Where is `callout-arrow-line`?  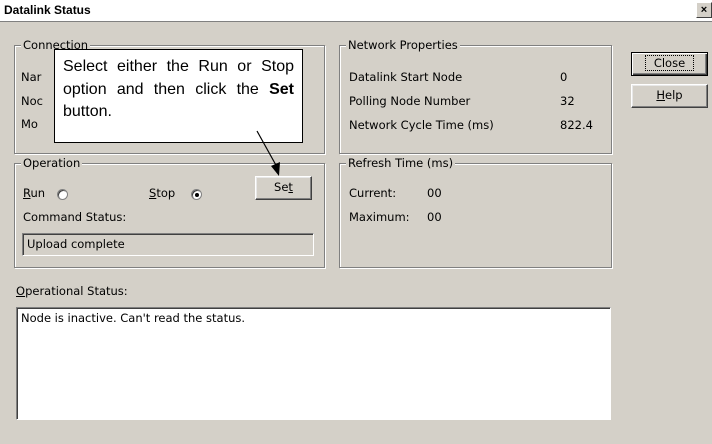
callout-arrow-line is located at coordinates (267, 149).